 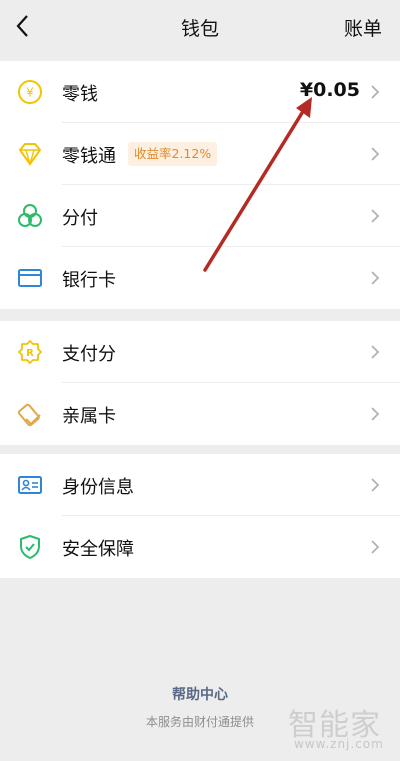 I want to click on row-label: 零钱, so click(x=80, y=94).